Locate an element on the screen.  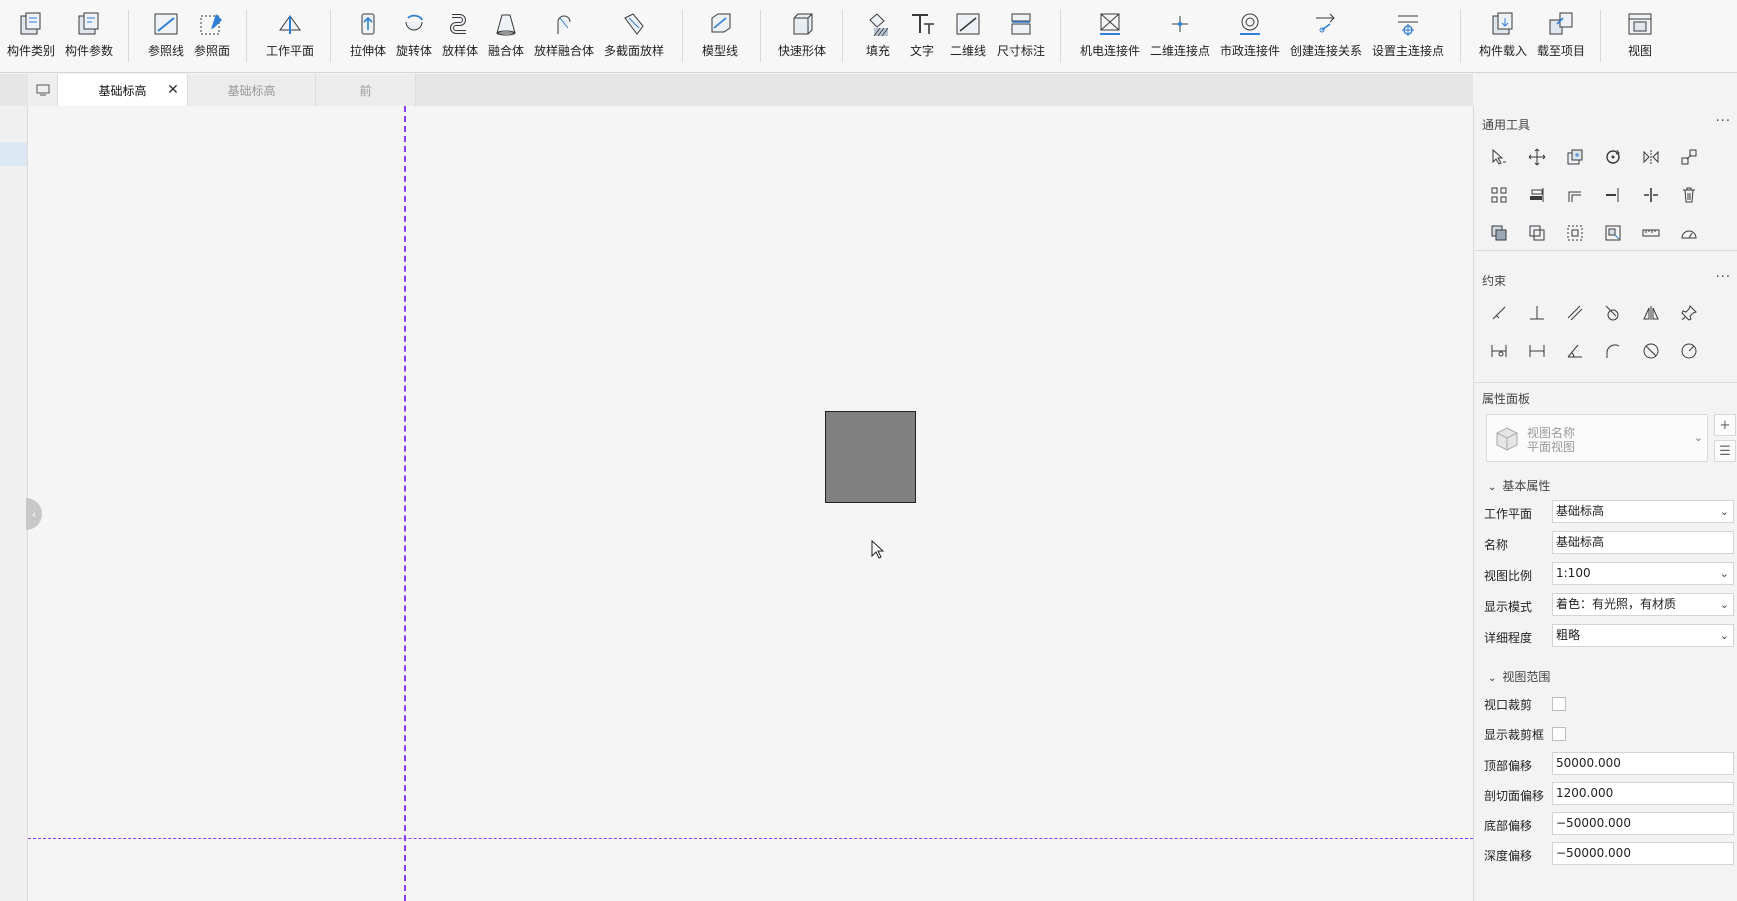
measure-icon is located at coordinates (1651, 233).